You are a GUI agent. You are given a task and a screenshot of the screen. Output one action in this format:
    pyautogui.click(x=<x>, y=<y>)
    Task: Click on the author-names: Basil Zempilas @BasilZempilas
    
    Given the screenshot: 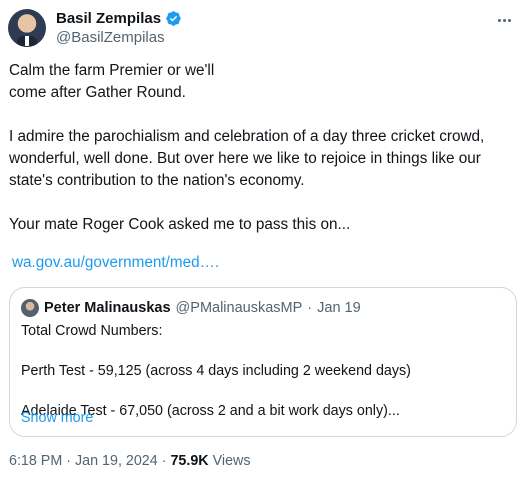 What is the action you would take?
    pyautogui.click(x=119, y=27)
    